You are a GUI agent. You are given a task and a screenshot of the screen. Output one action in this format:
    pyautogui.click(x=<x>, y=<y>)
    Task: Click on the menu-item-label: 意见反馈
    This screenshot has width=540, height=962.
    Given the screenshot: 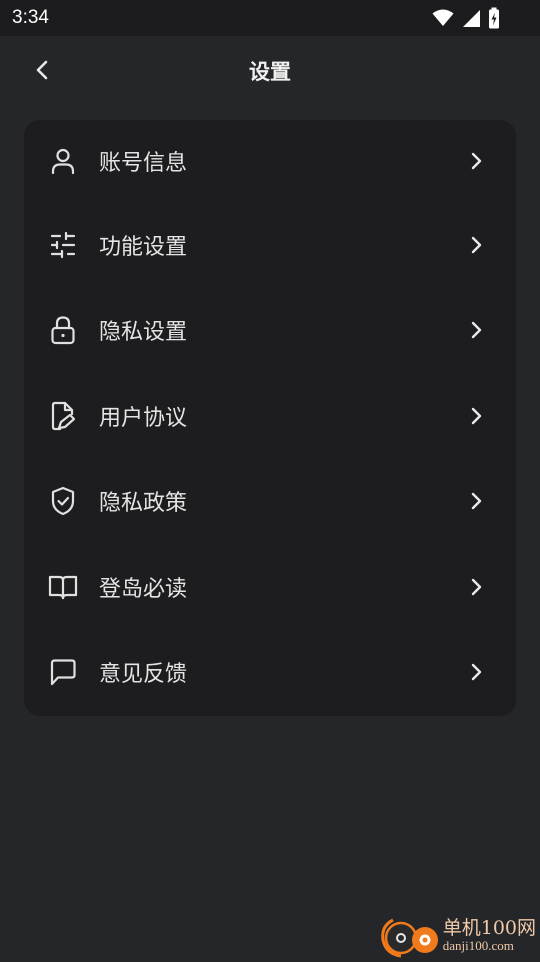 What is the action you would take?
    pyautogui.click(x=143, y=672)
    